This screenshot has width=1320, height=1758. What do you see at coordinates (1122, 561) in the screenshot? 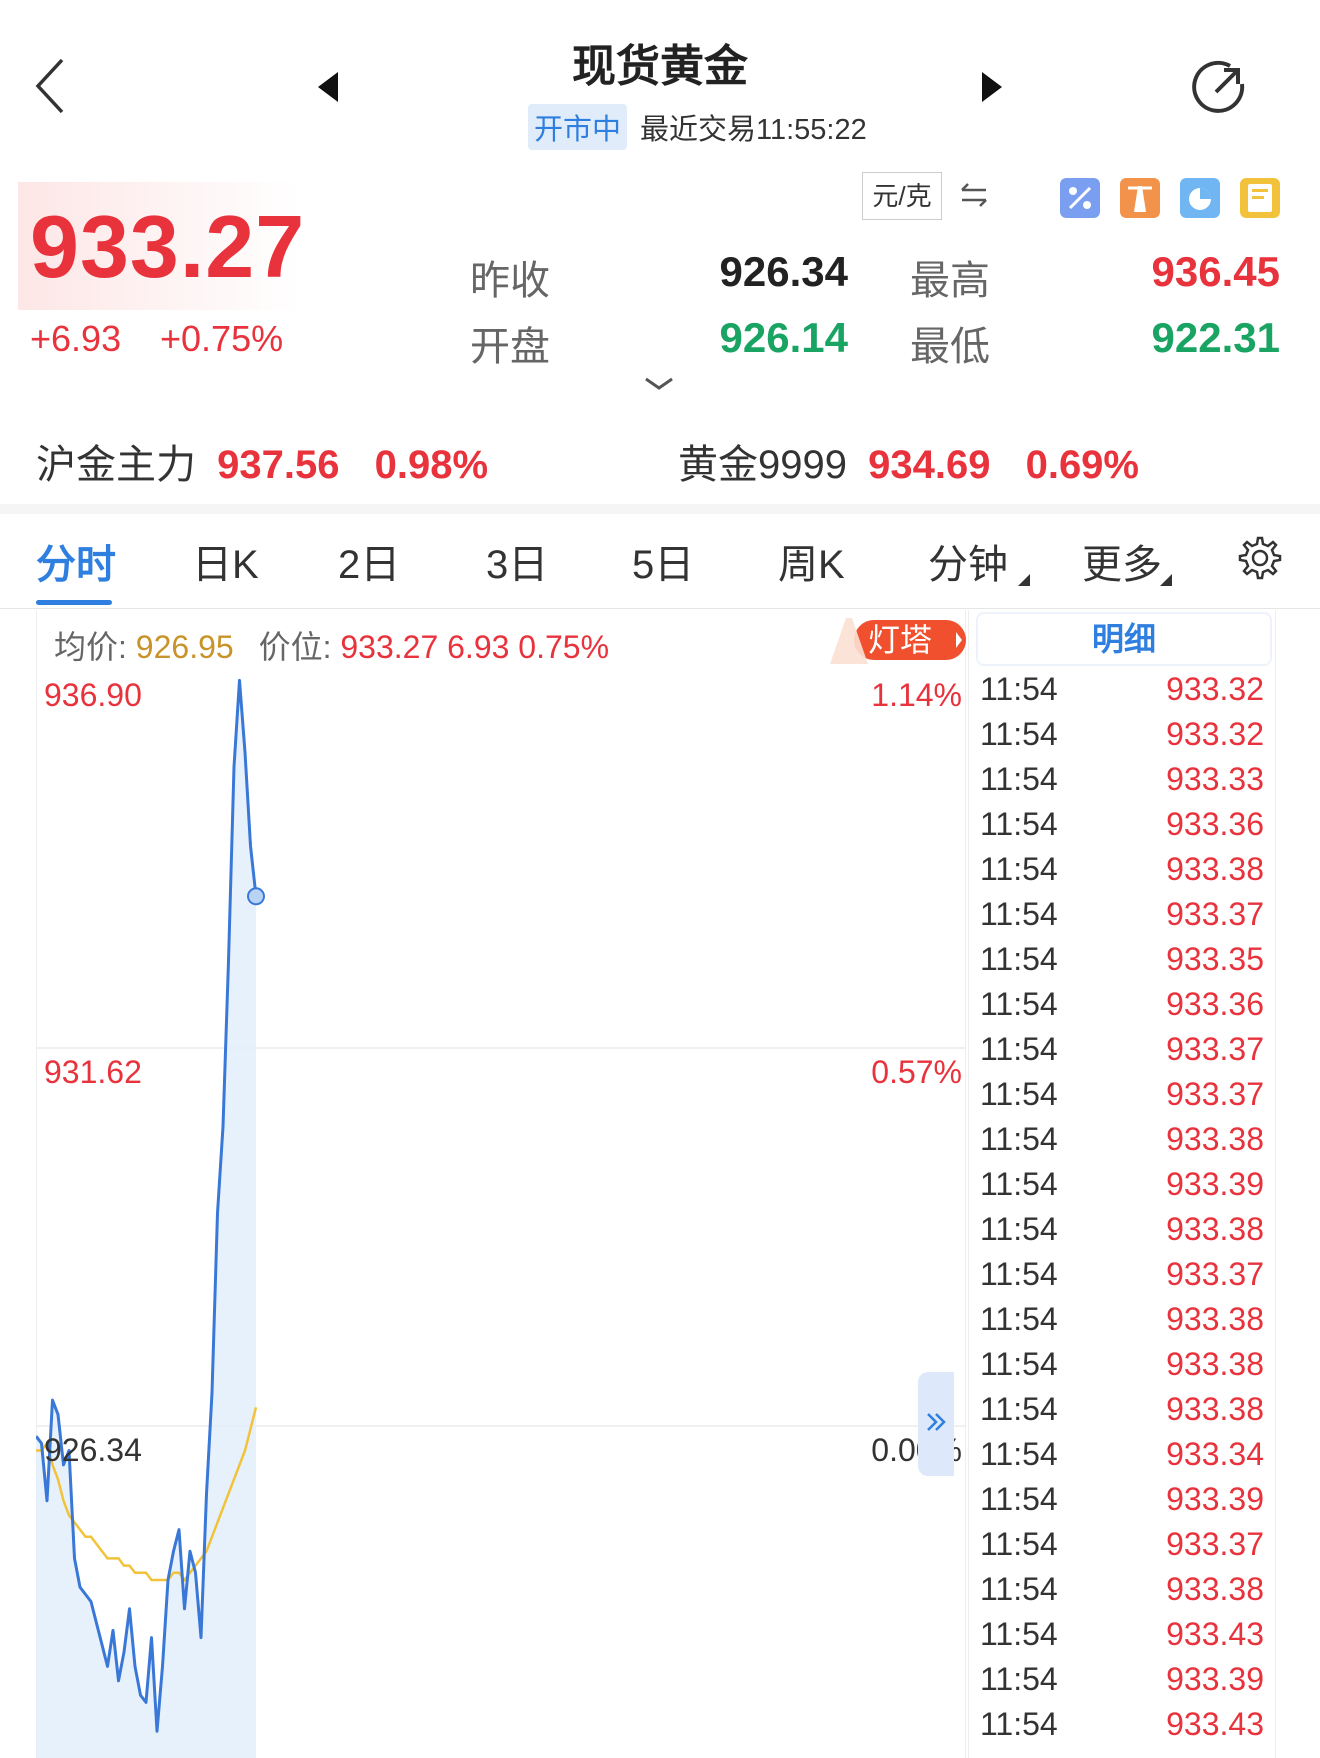
I see `tab-more: 更多` at bounding box center [1122, 561].